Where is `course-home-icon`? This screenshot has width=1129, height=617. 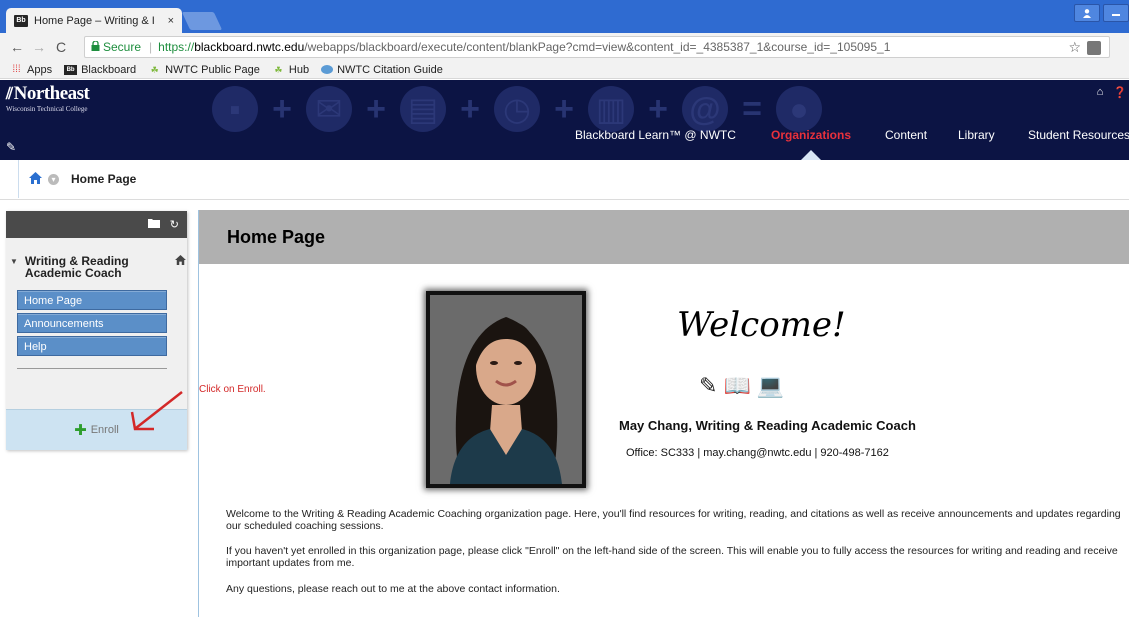
course-home-icon is located at coordinates (180, 261).